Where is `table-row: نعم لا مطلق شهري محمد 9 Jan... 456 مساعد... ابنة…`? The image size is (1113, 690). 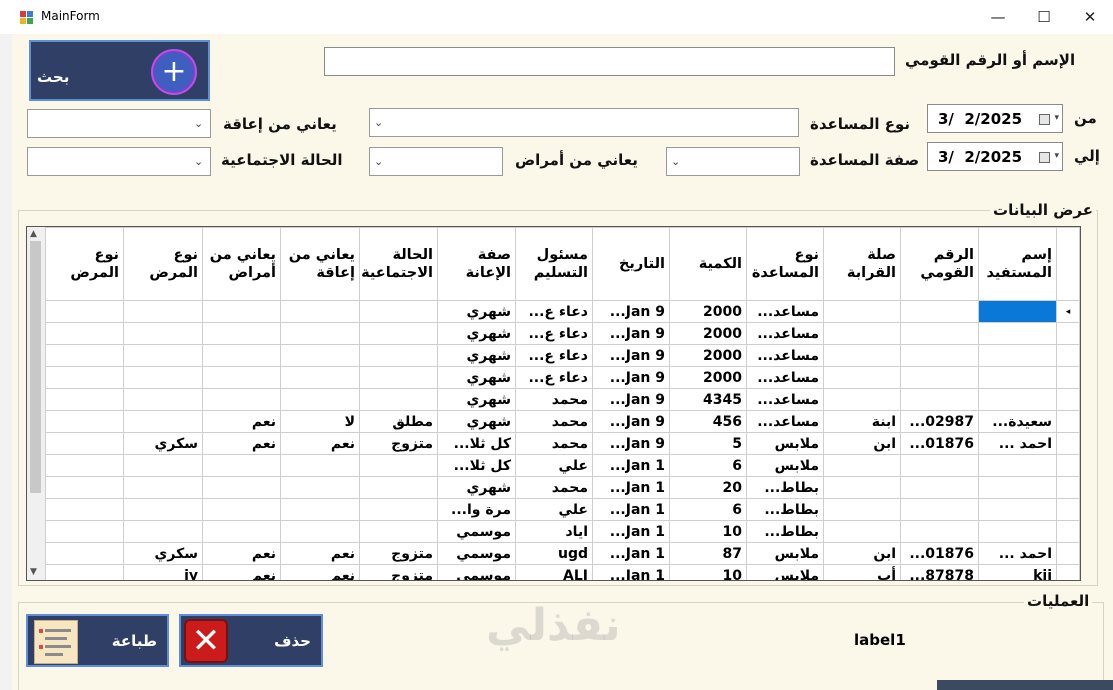 table-row: نعم لا مطلق شهري محمد 9 Jan... 456 مساعد... ابنة… is located at coordinates (562, 421).